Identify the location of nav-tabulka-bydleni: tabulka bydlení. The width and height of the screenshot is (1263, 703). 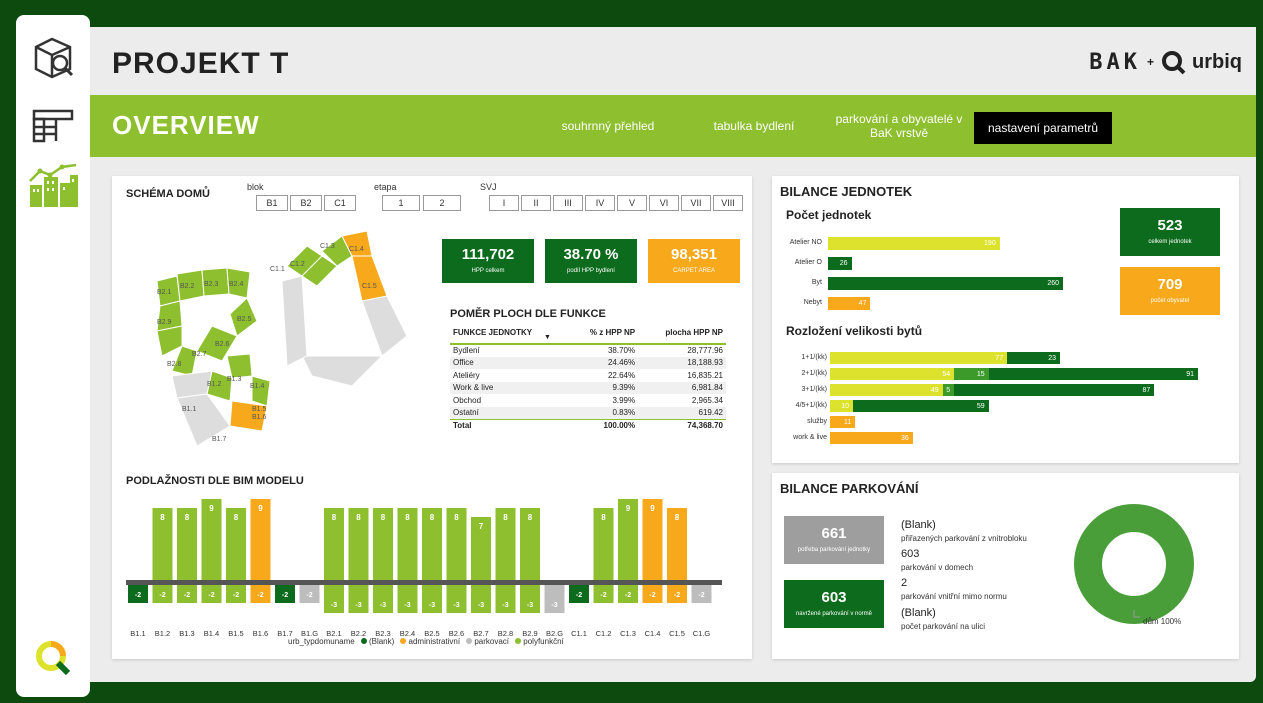
(754, 126).